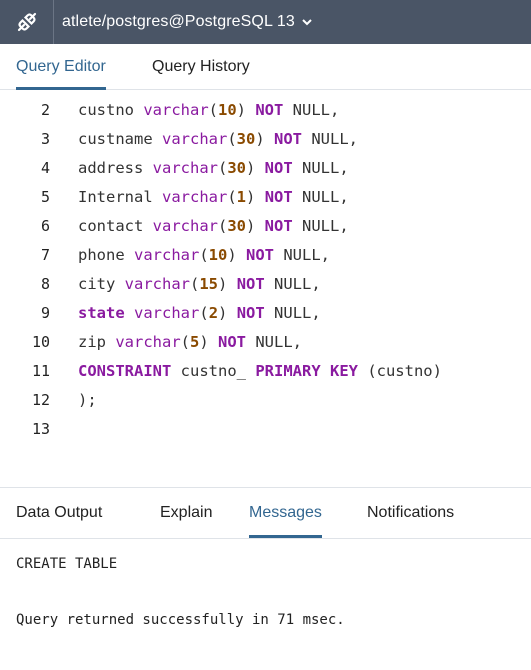  Describe the element at coordinates (213, 313) in the screenshot. I see `code-token: 2` at that location.